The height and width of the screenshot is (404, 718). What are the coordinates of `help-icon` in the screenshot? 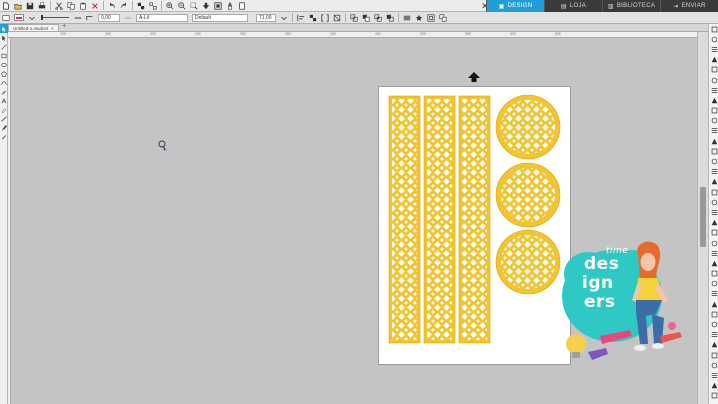 It's located at (713, 274).